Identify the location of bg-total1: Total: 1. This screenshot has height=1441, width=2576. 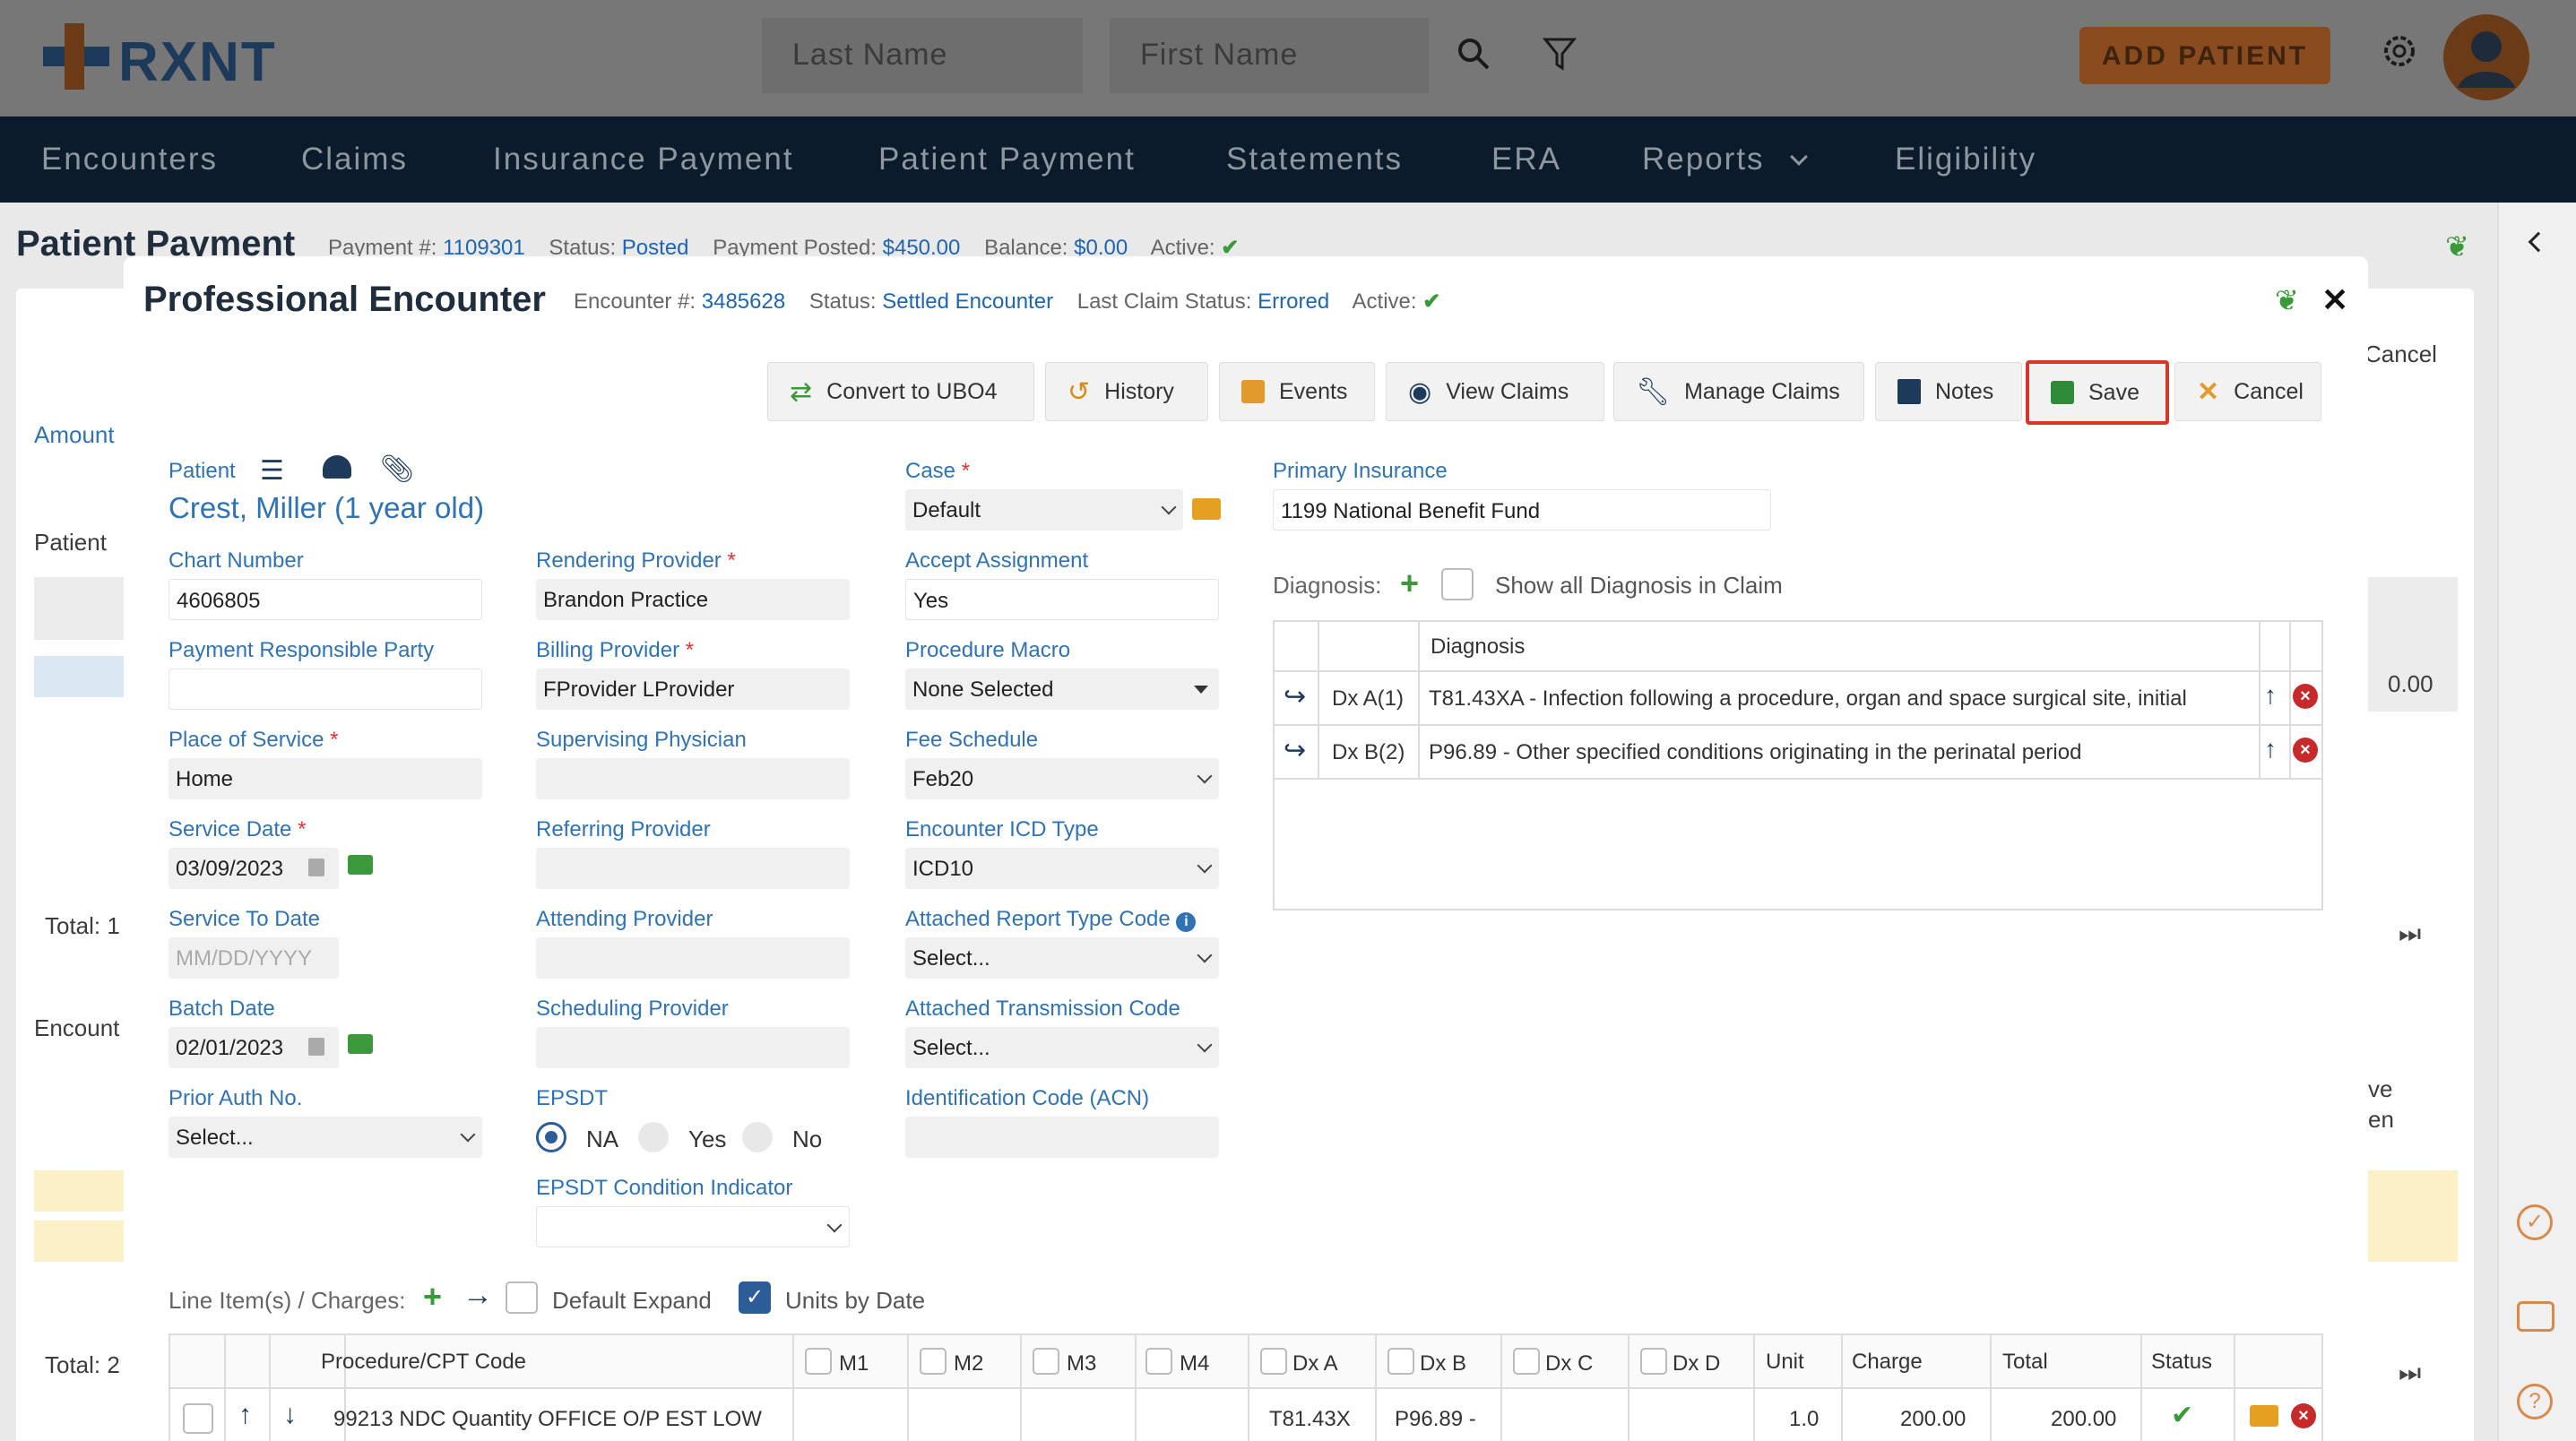
(82, 926).